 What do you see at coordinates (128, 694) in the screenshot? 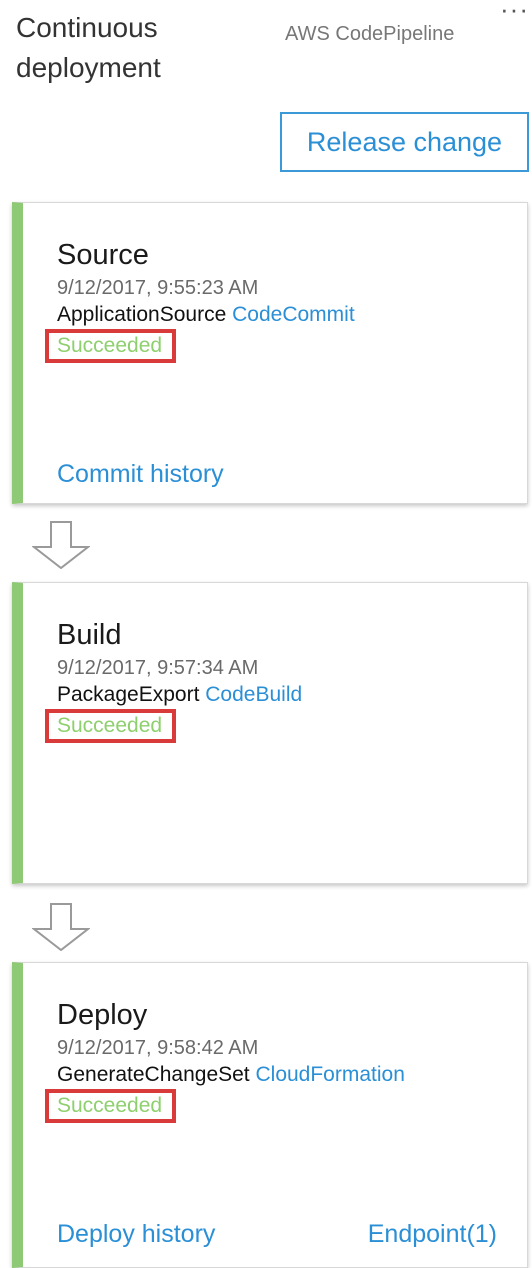
I see `action-name: PackageExport` at bounding box center [128, 694].